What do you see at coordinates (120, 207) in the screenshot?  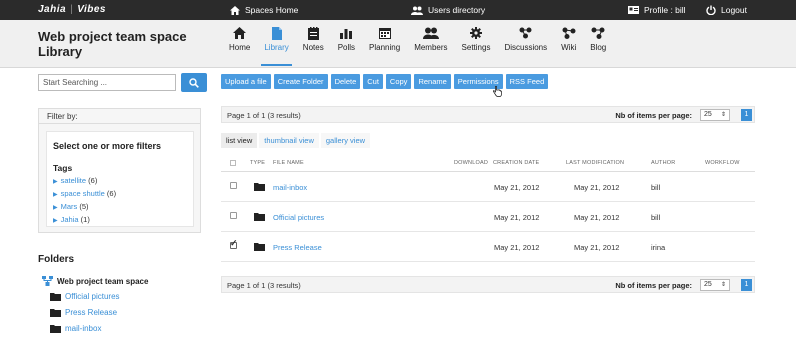 I see `tag-item-mars: ▶ Mars (5)` at bounding box center [120, 207].